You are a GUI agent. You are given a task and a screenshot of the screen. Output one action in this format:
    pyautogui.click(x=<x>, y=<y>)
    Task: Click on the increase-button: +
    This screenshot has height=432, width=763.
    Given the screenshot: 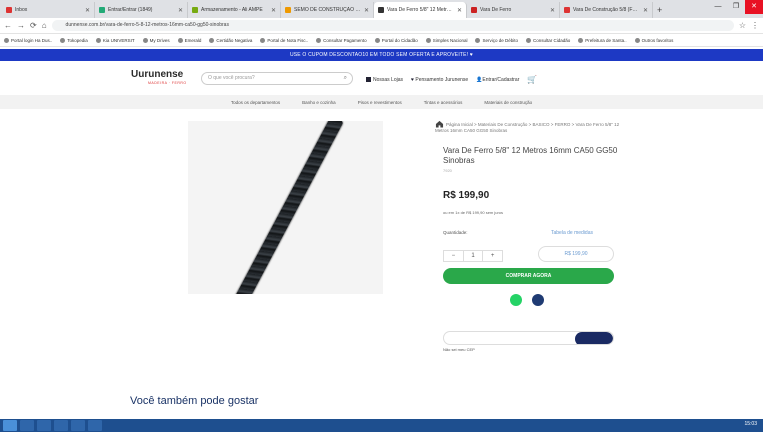 What is the action you would take?
    pyautogui.click(x=492, y=256)
    